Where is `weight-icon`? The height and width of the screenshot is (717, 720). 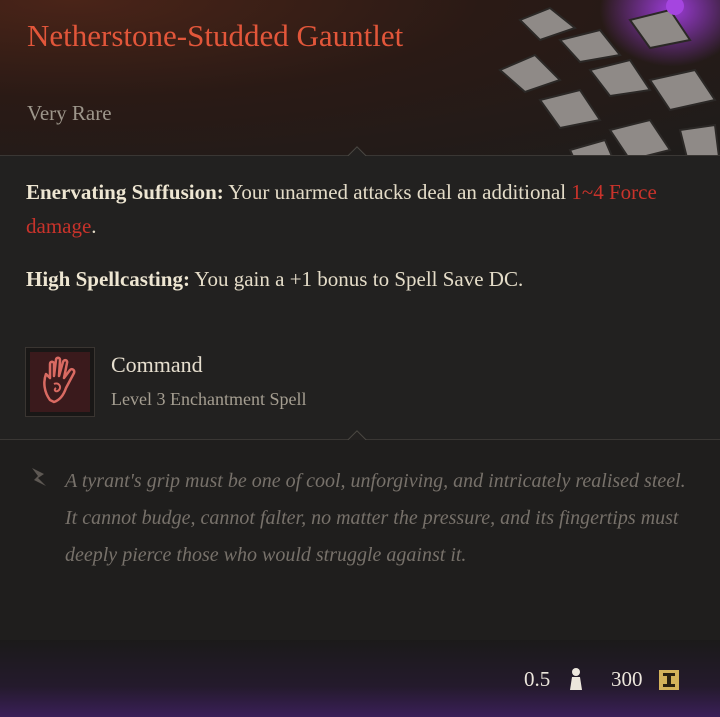 weight-icon is located at coordinates (576, 679).